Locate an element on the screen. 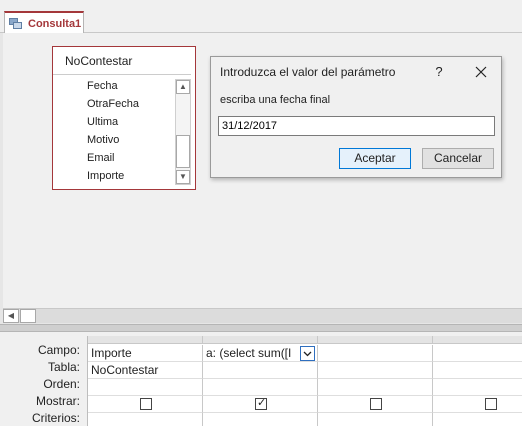 This screenshot has height=426, width=522. row-label: Criterios: is located at coordinates (55, 418).